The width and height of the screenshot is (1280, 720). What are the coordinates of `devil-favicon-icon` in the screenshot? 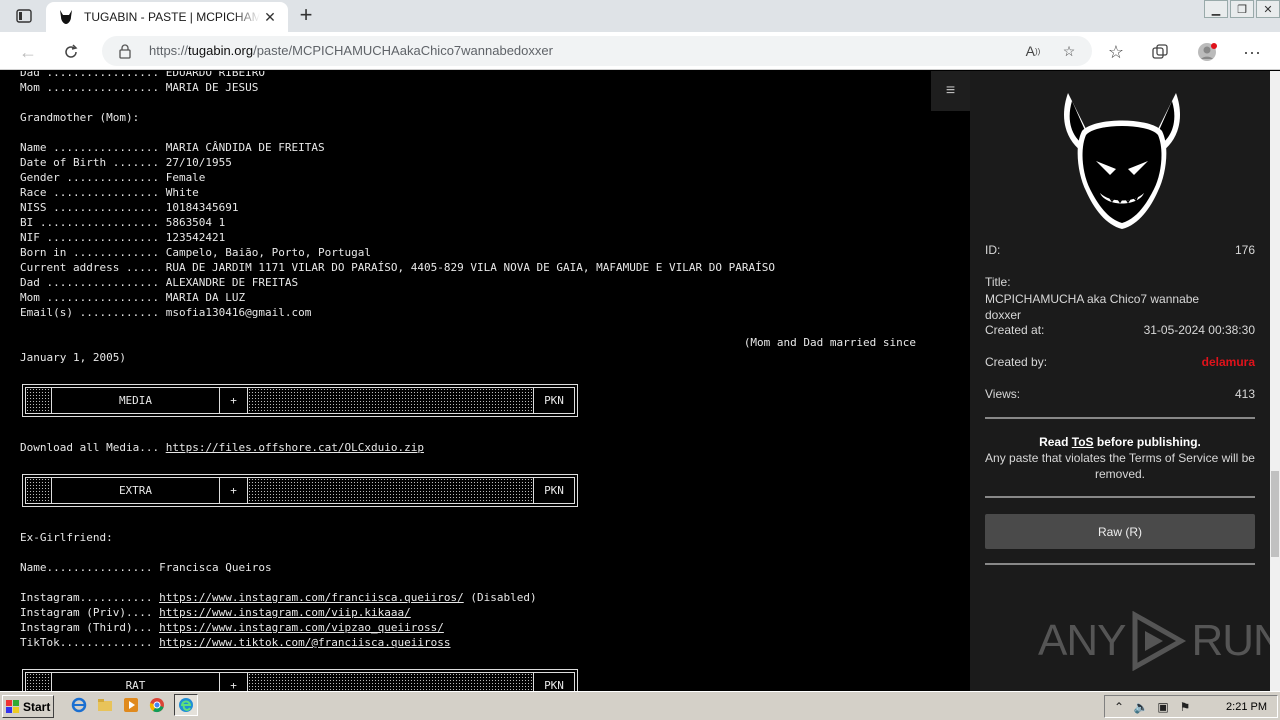 It's located at (66, 17).